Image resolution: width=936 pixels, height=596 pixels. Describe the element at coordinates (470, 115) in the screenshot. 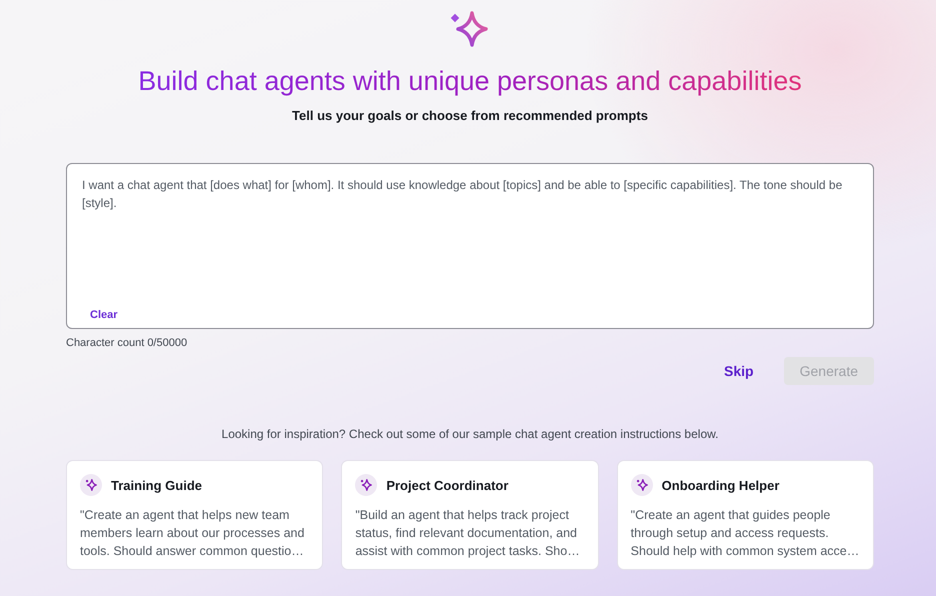

I see `page-subtitle: Tell us your goals or choose from recommended prompts` at that location.